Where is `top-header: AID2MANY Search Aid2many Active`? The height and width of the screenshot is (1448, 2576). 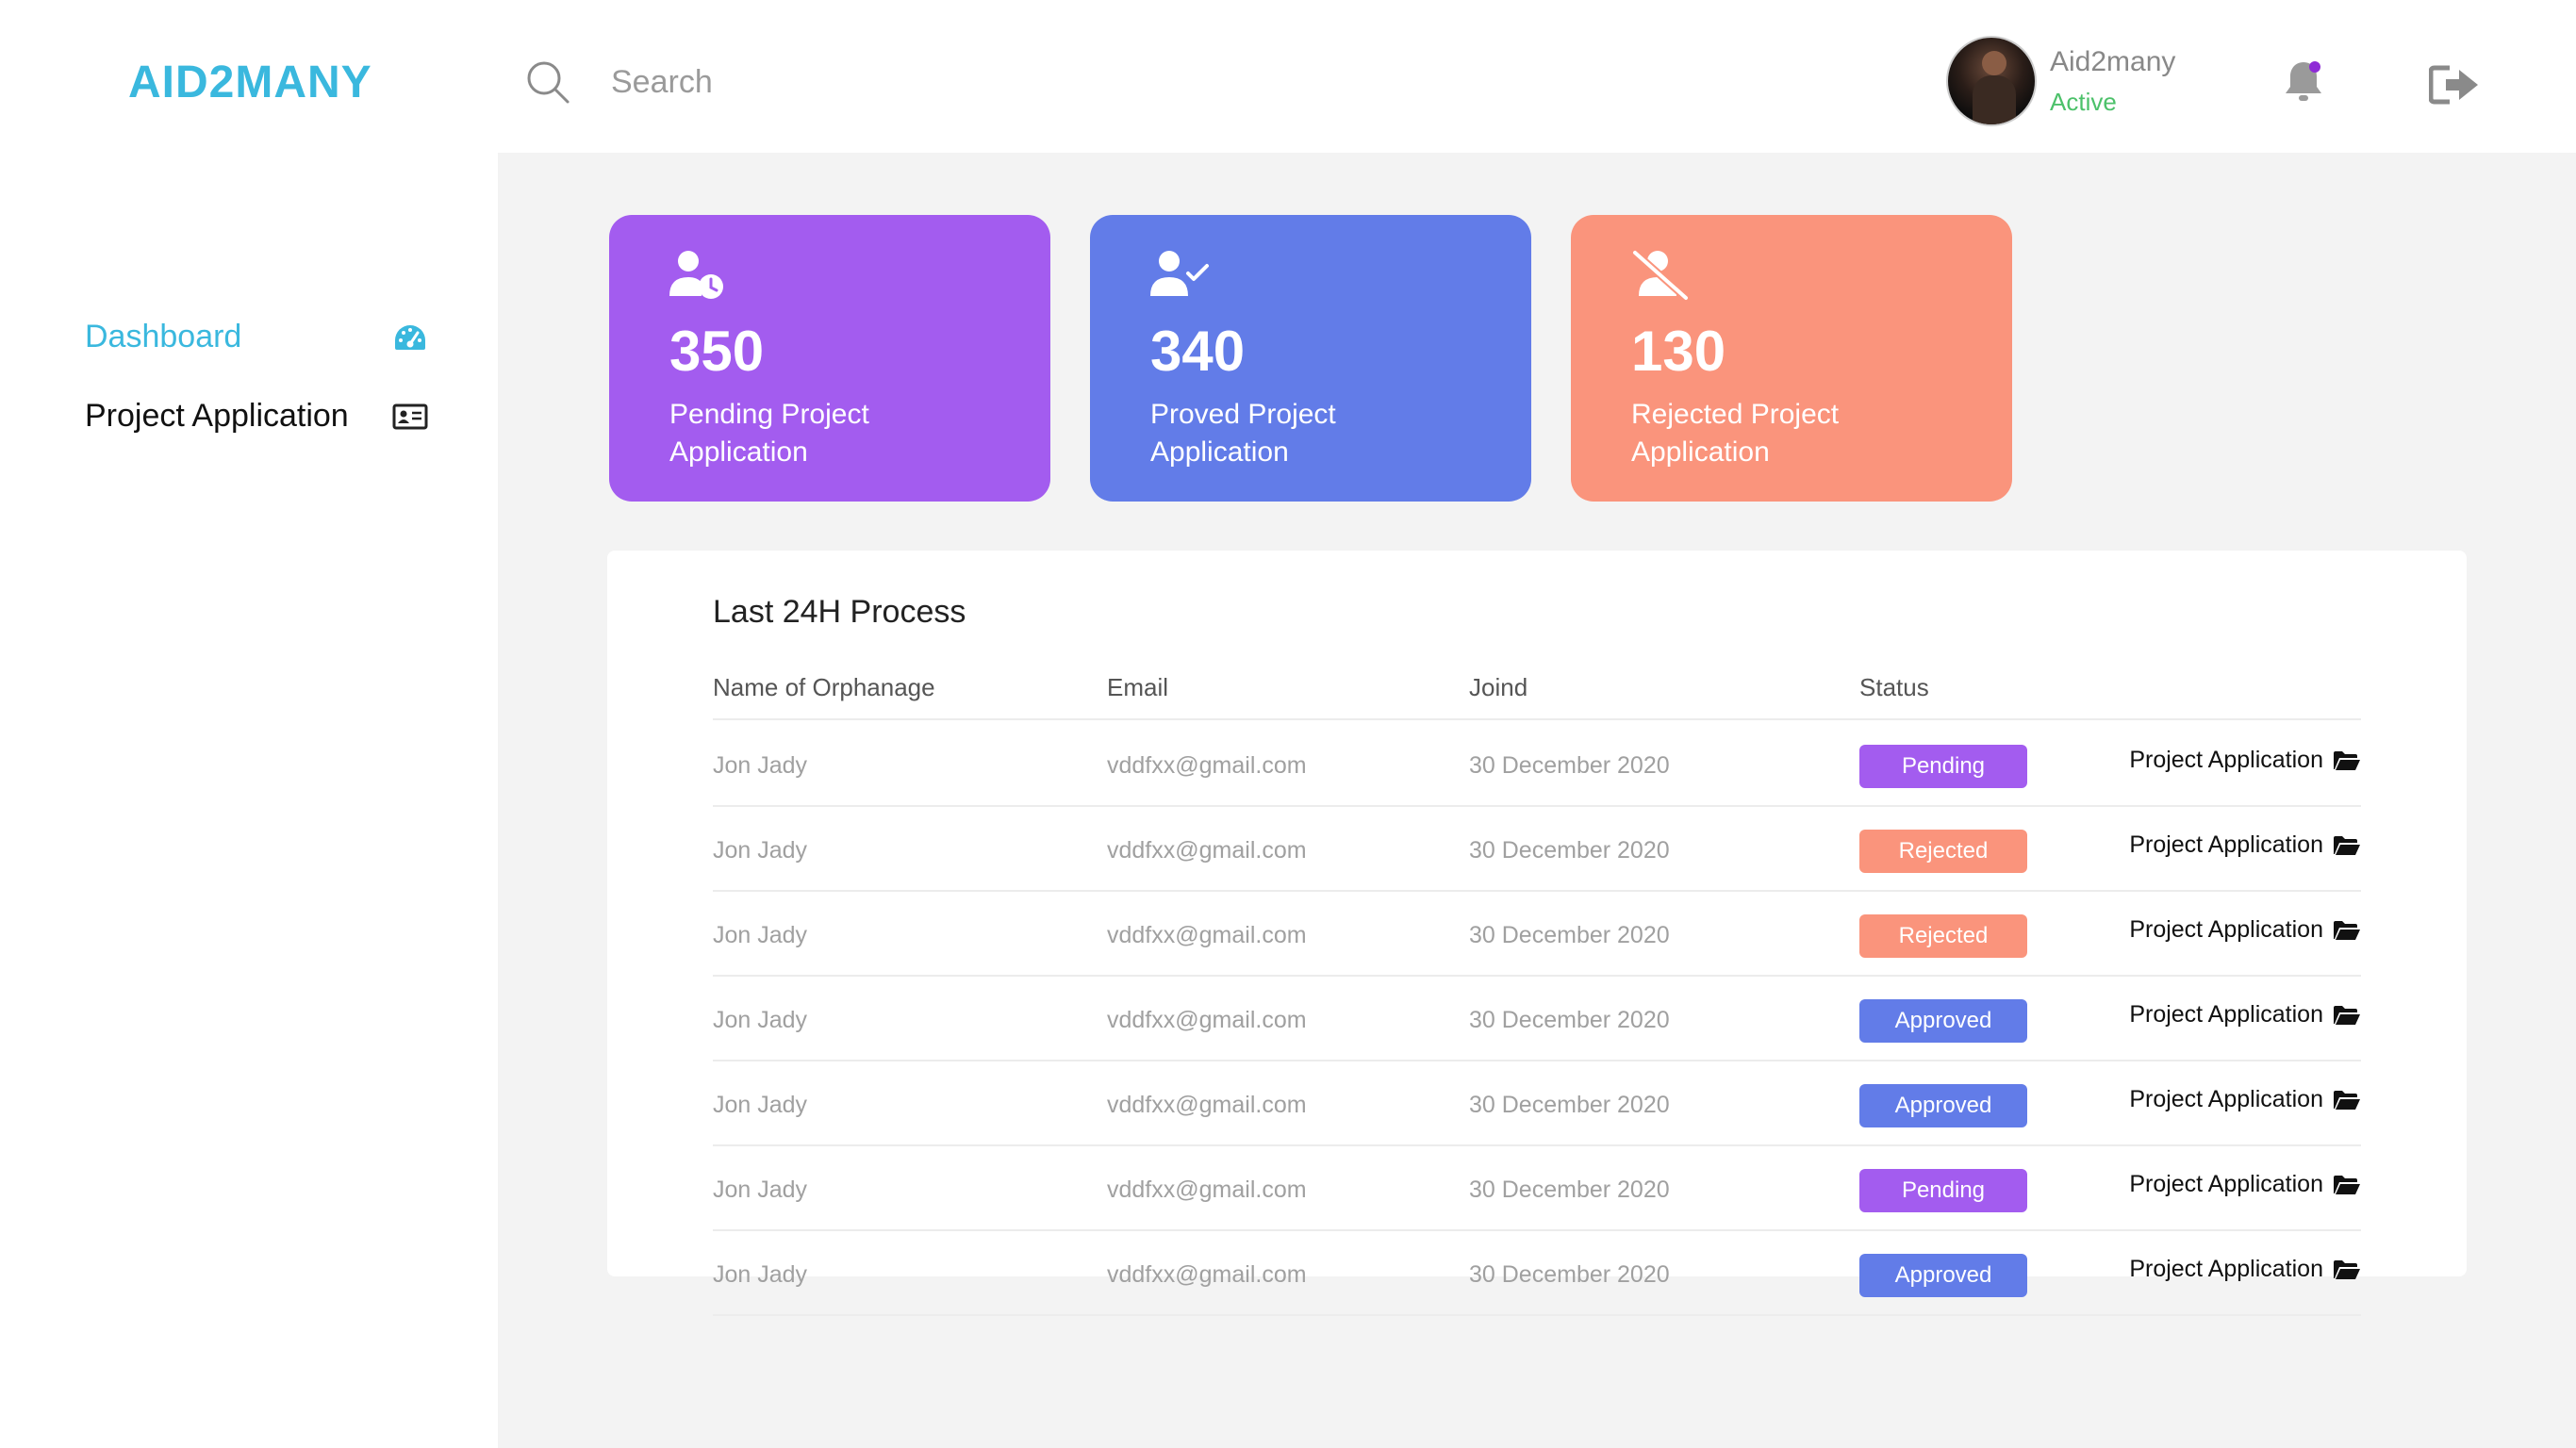
top-header: AID2MANY Search Aid2many Active is located at coordinates (1288, 76).